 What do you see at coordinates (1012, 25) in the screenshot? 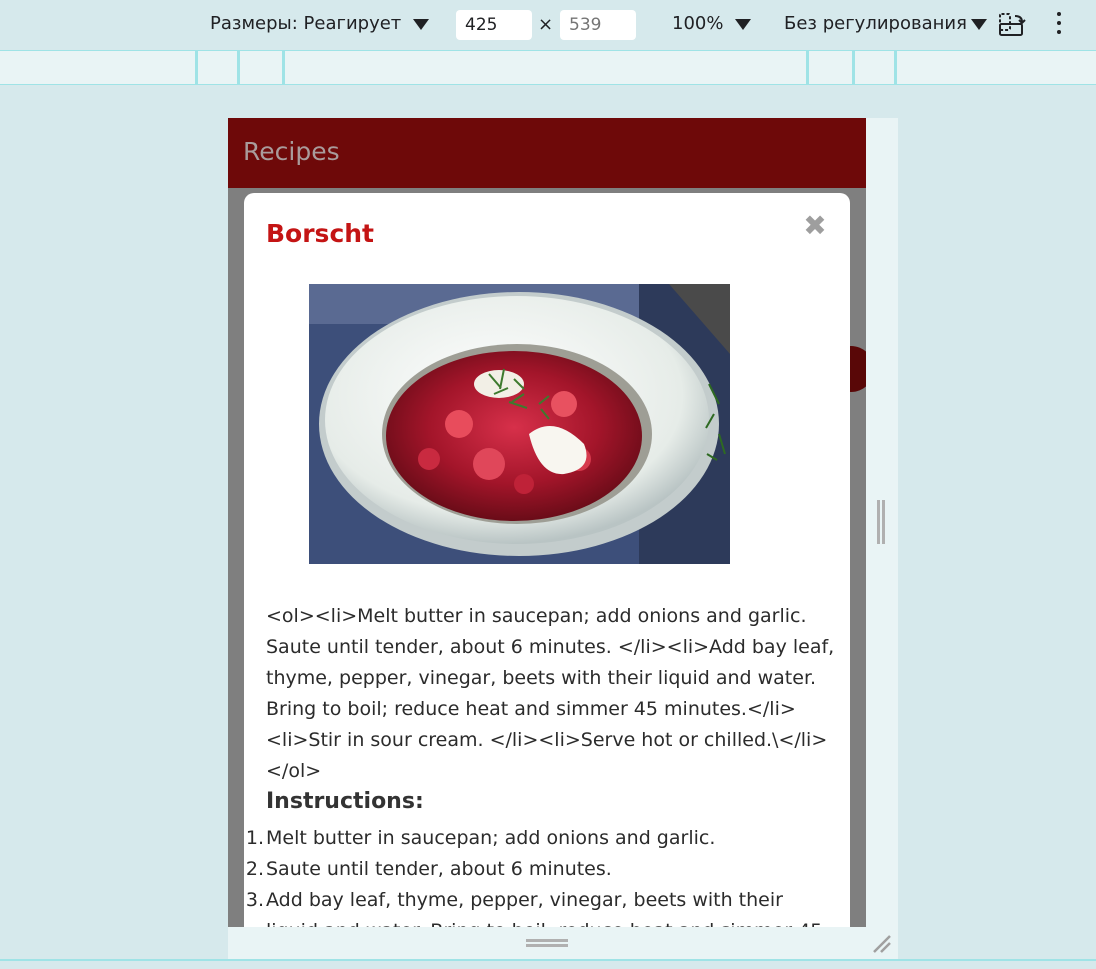
I see `rotate-device-icon` at bounding box center [1012, 25].